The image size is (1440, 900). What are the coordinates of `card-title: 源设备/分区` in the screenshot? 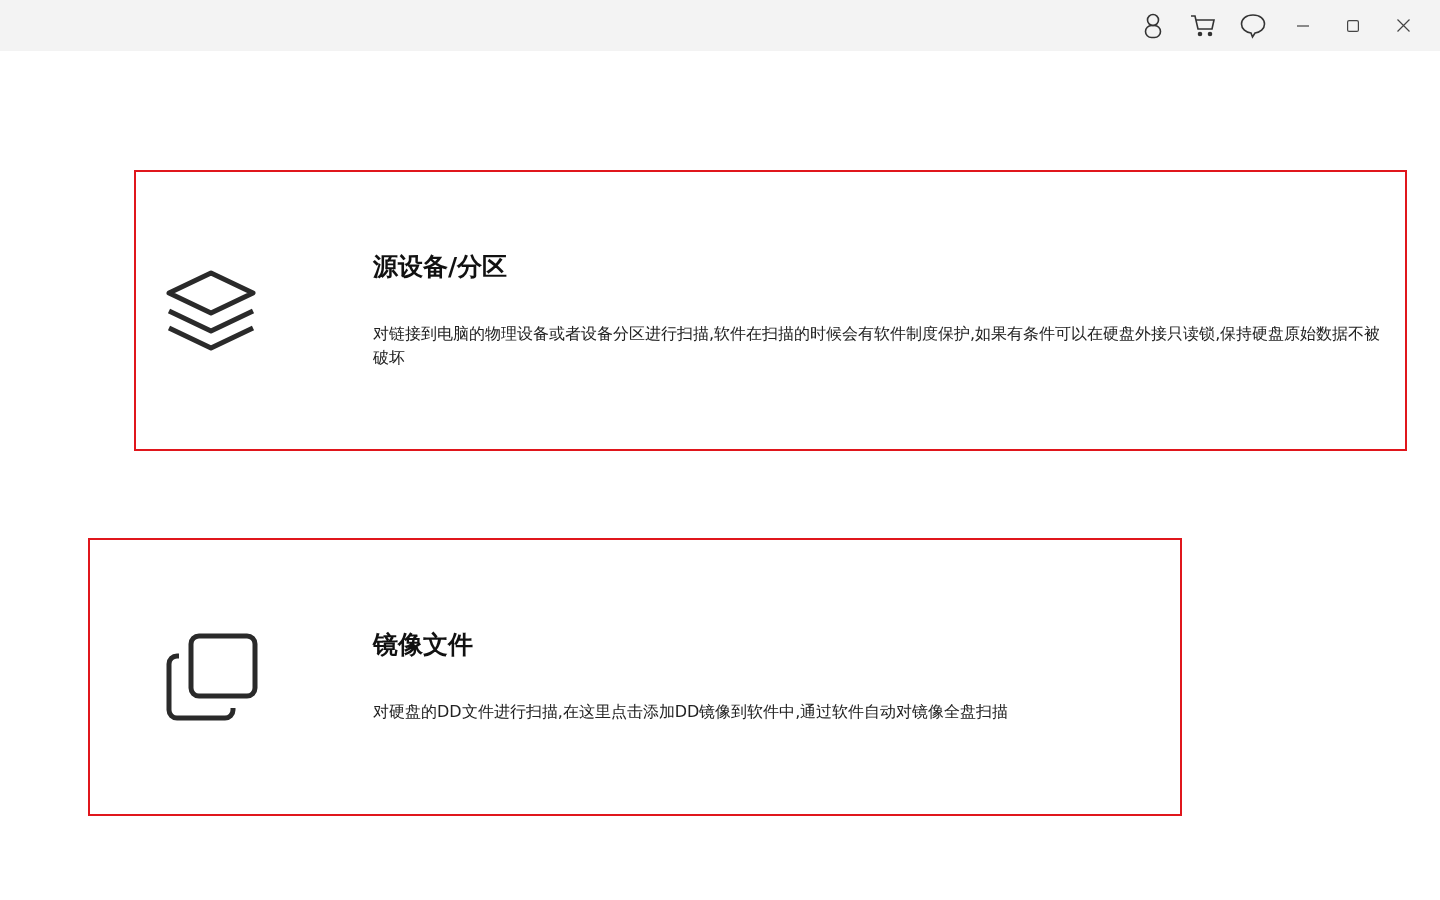 It's located at (441, 266).